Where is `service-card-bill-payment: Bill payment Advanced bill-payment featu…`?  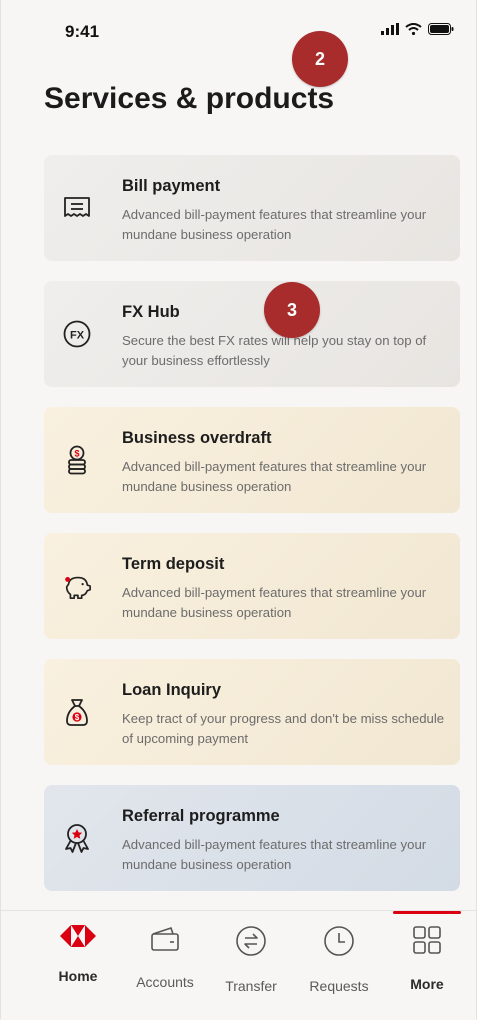
service-card-bill-payment: Bill payment Advanced bill-payment featu… is located at coordinates (252, 208).